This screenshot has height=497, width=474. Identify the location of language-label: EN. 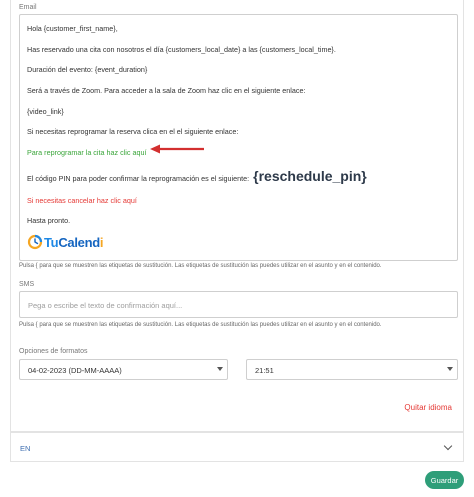
(25, 448).